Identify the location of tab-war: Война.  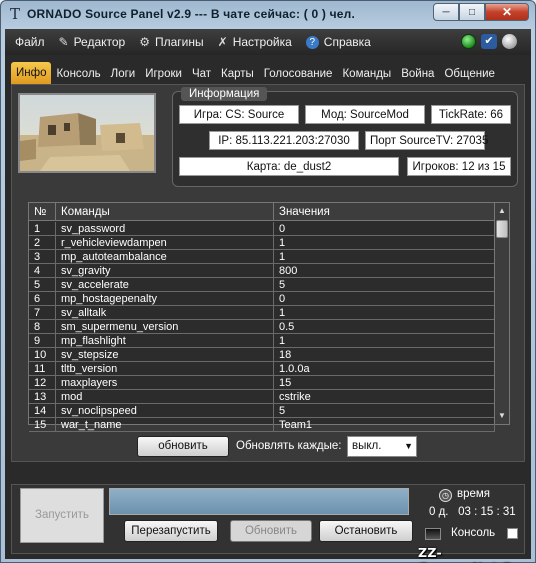
(417, 74).